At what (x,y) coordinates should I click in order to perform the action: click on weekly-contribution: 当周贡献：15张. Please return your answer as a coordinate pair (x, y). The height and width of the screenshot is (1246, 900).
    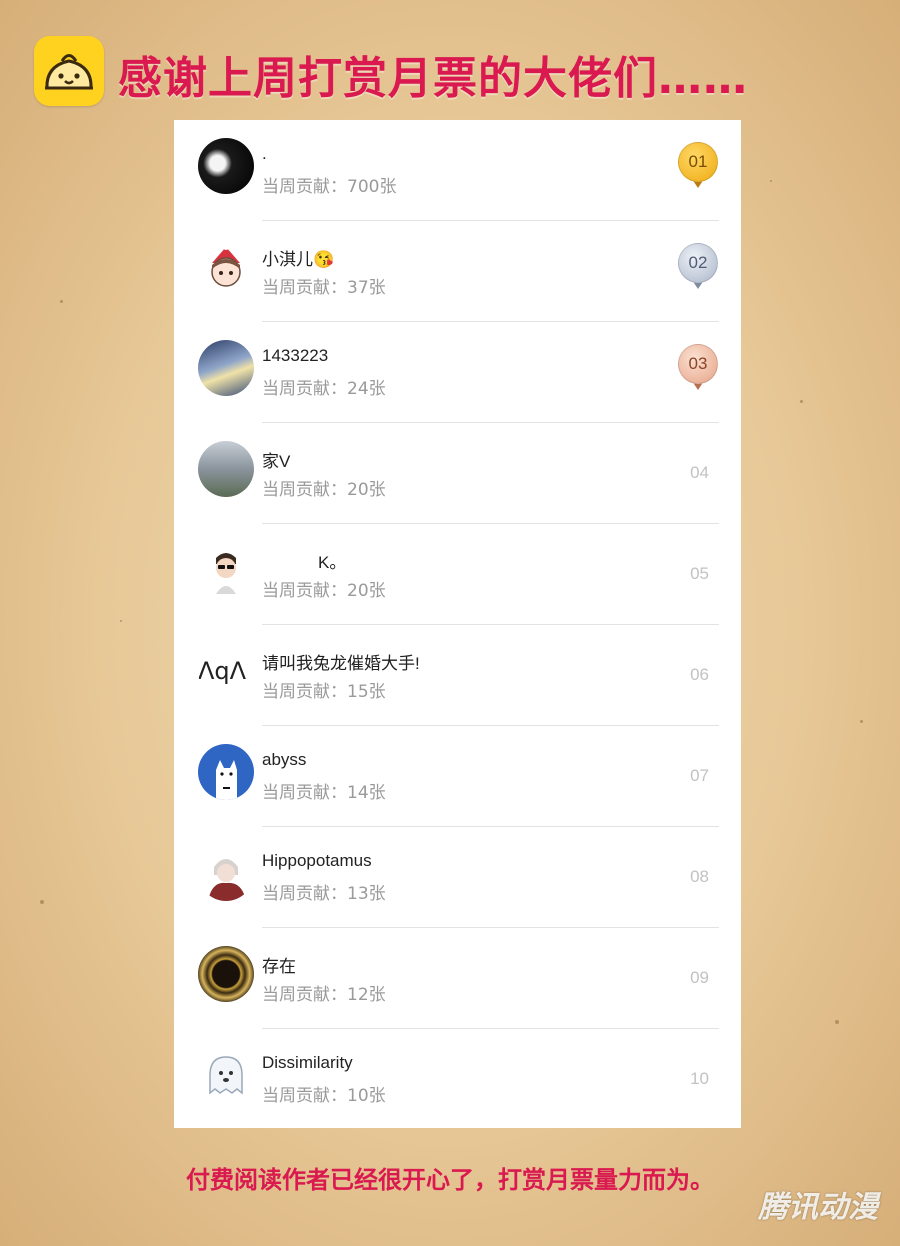
    Looking at the image, I should click on (324, 692).